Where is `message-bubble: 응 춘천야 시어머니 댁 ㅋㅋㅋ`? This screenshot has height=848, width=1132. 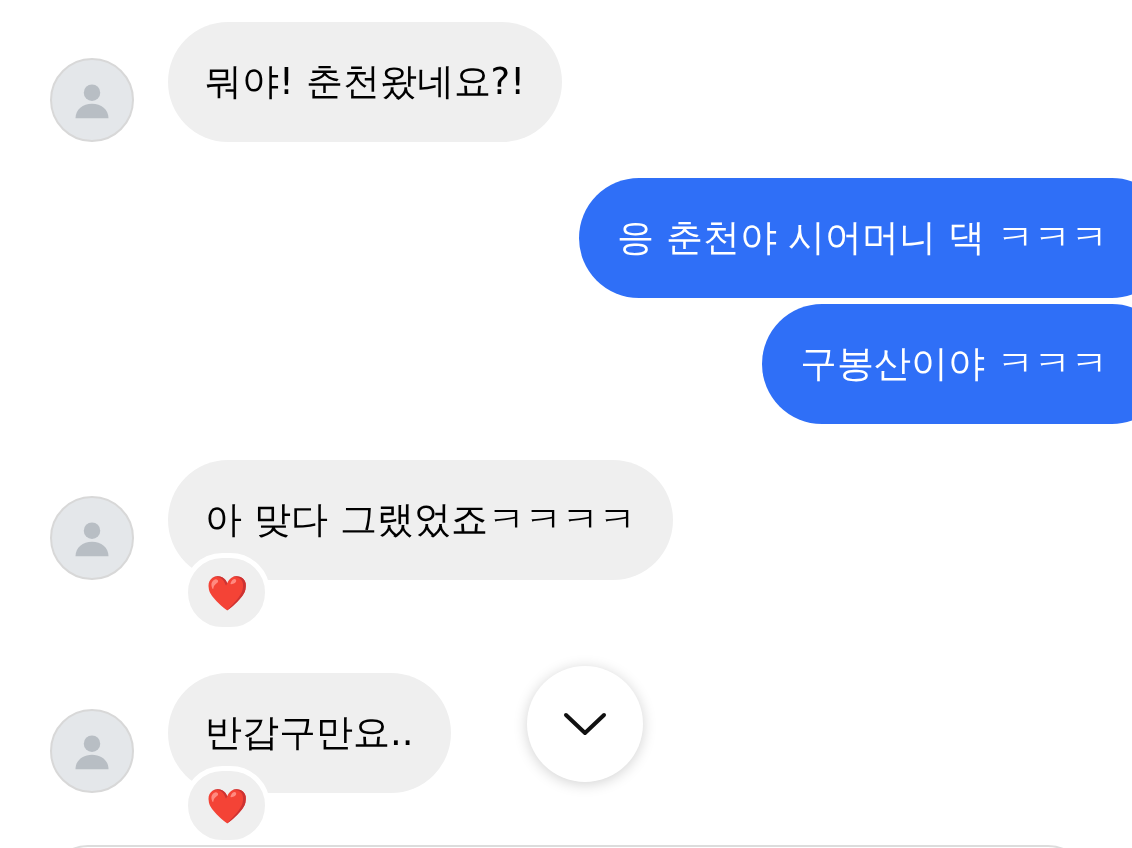
message-bubble: 응 춘천야 시어머니 댁 ㅋㅋㅋ is located at coordinates (855, 238).